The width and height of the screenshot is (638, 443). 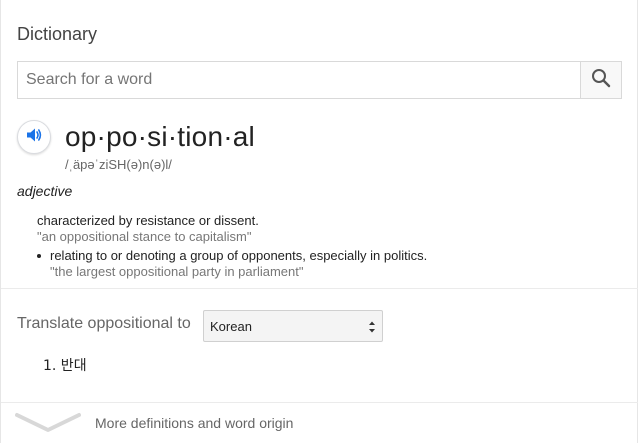 I want to click on definition-example: "an oppositional stance to capitalism", so click(x=144, y=236).